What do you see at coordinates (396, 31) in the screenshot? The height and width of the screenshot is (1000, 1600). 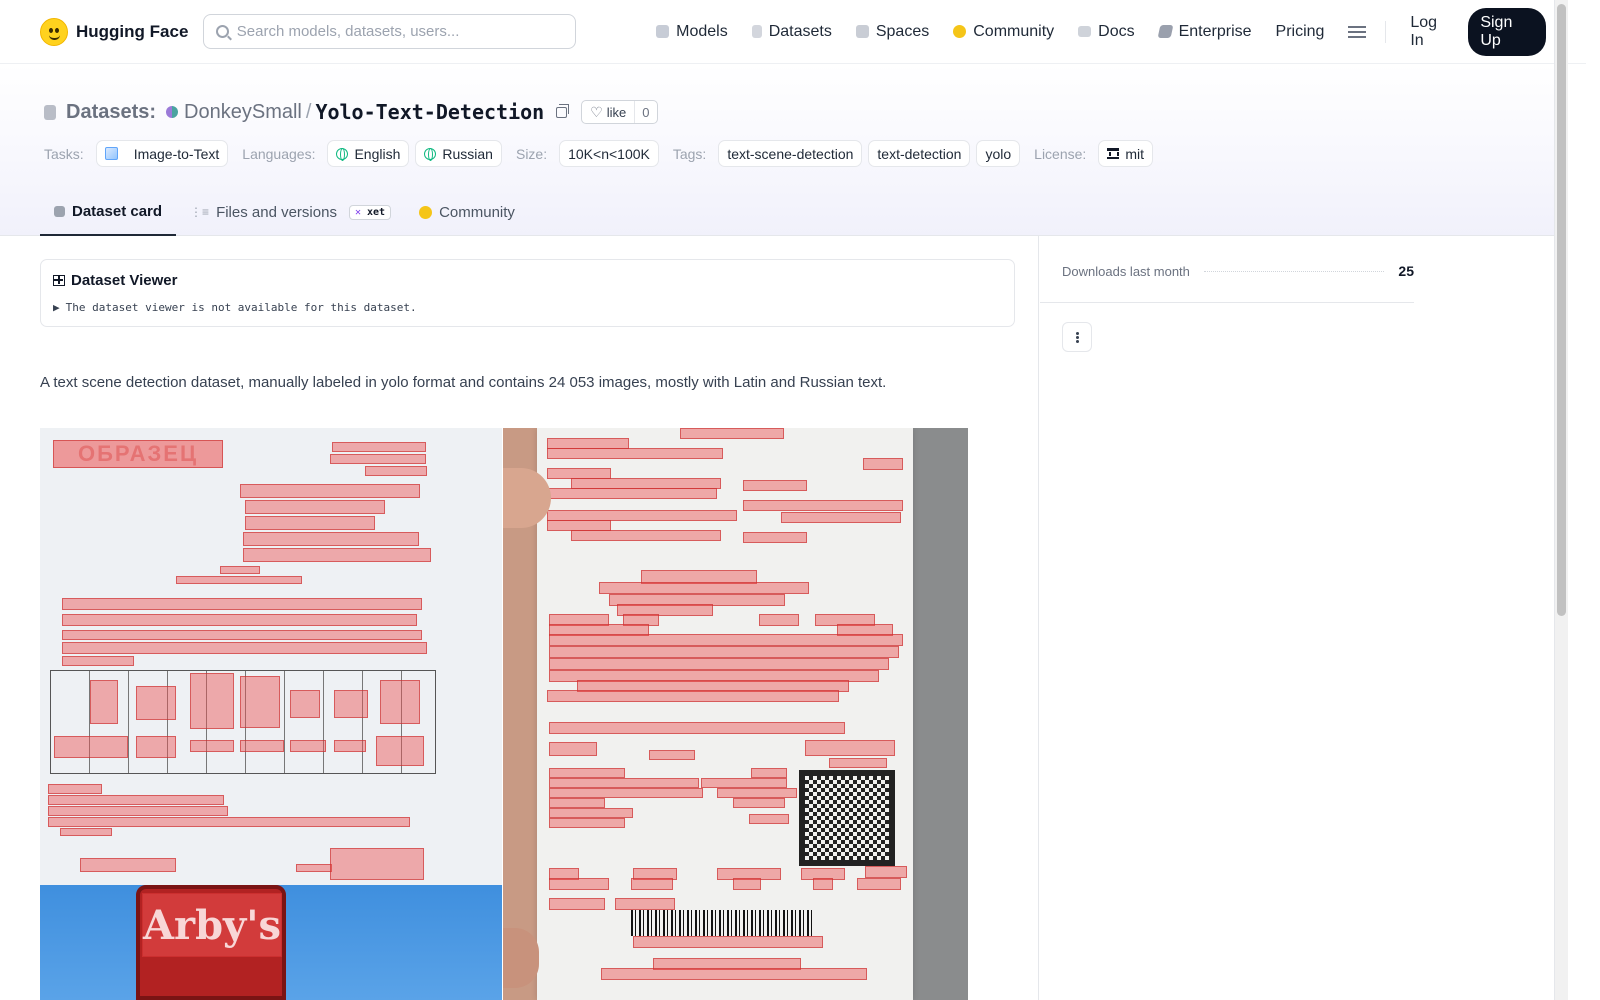 I see `search-input` at bounding box center [396, 31].